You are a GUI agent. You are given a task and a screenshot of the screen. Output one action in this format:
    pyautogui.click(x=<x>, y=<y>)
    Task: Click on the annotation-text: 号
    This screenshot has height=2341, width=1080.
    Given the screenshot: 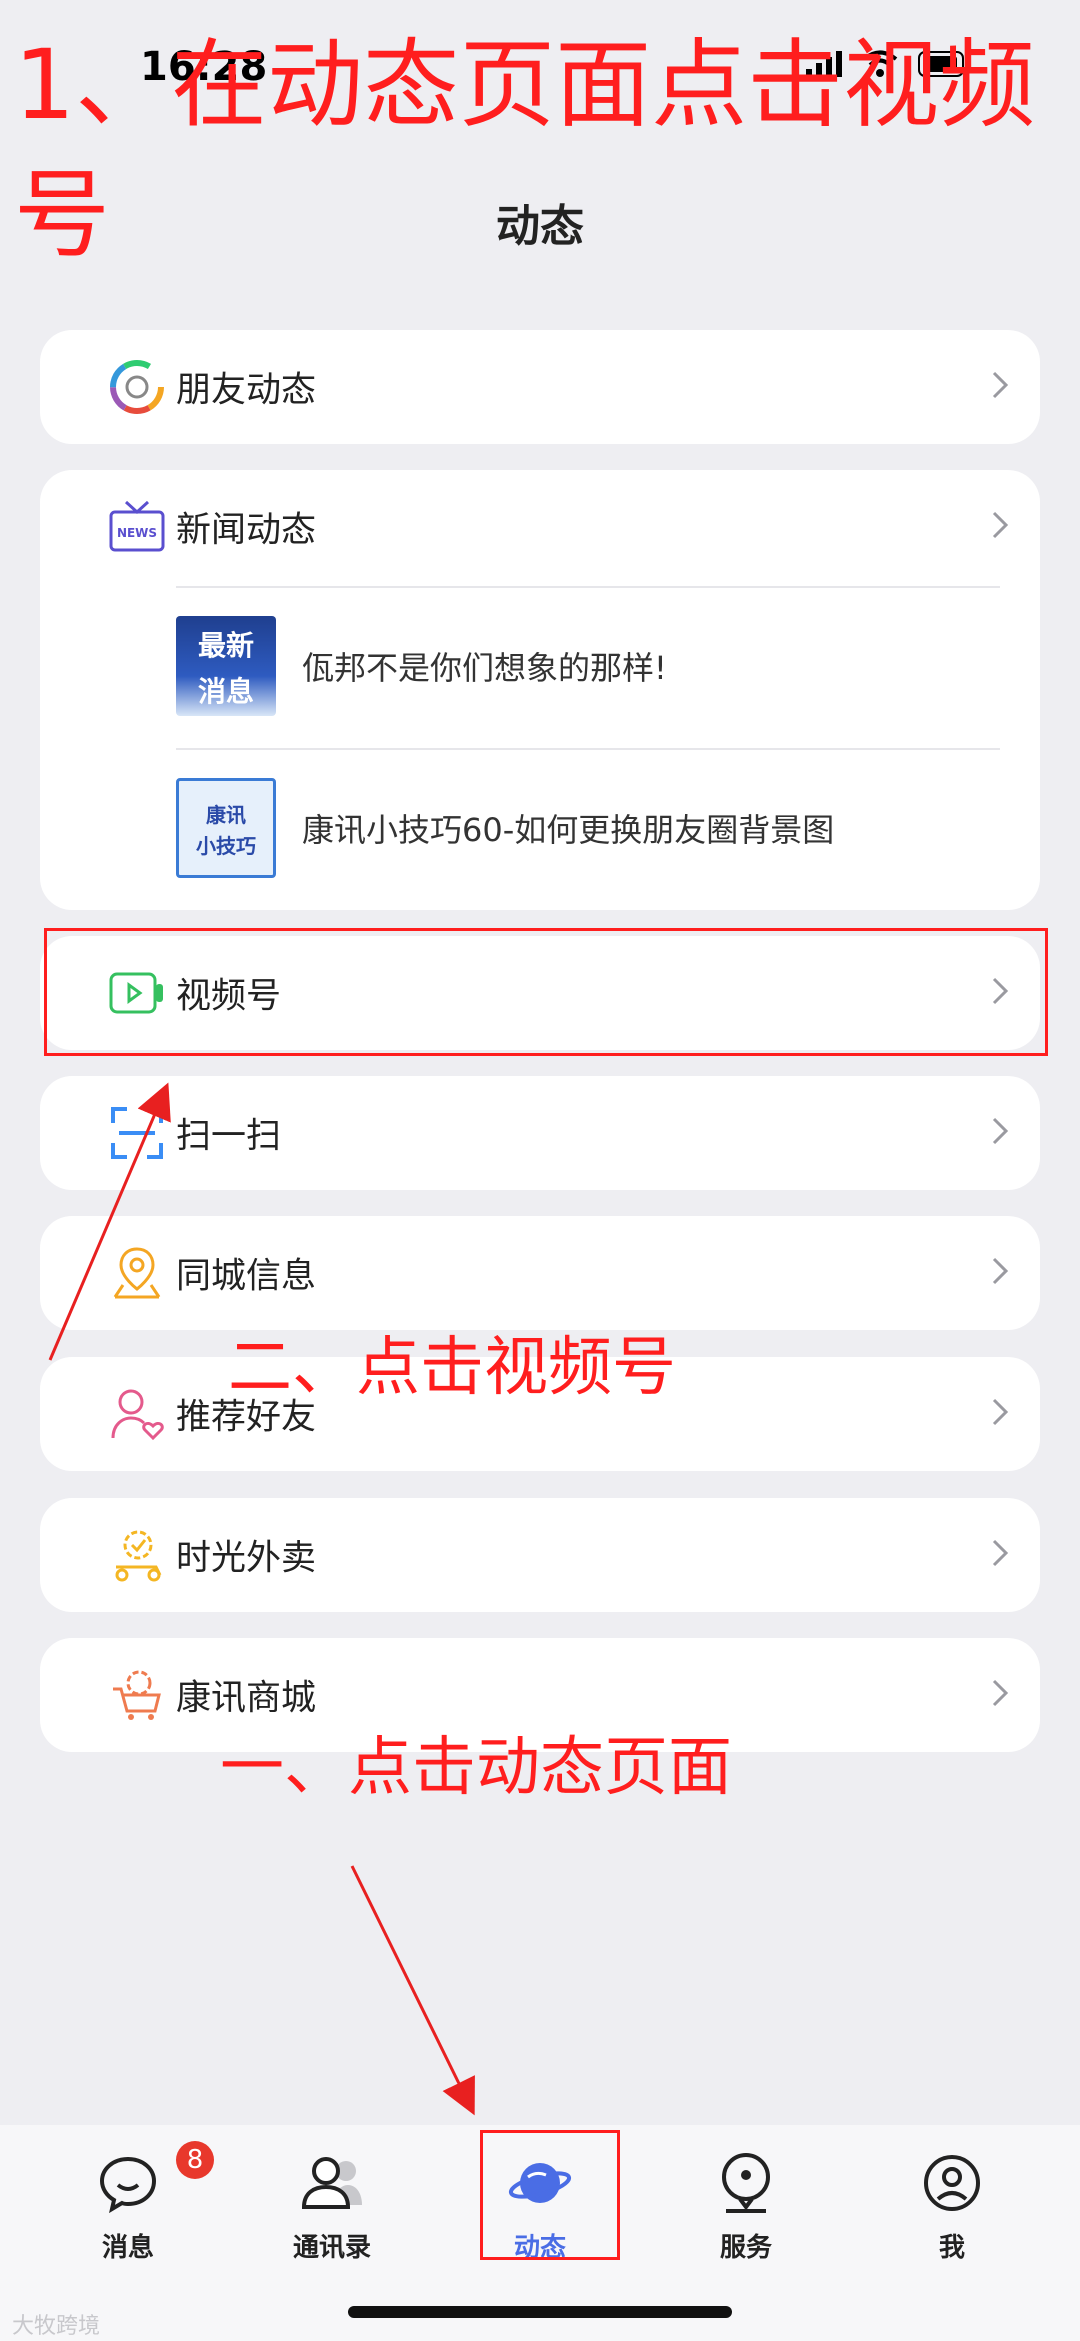 What is the action you would take?
    pyautogui.click(x=62, y=215)
    